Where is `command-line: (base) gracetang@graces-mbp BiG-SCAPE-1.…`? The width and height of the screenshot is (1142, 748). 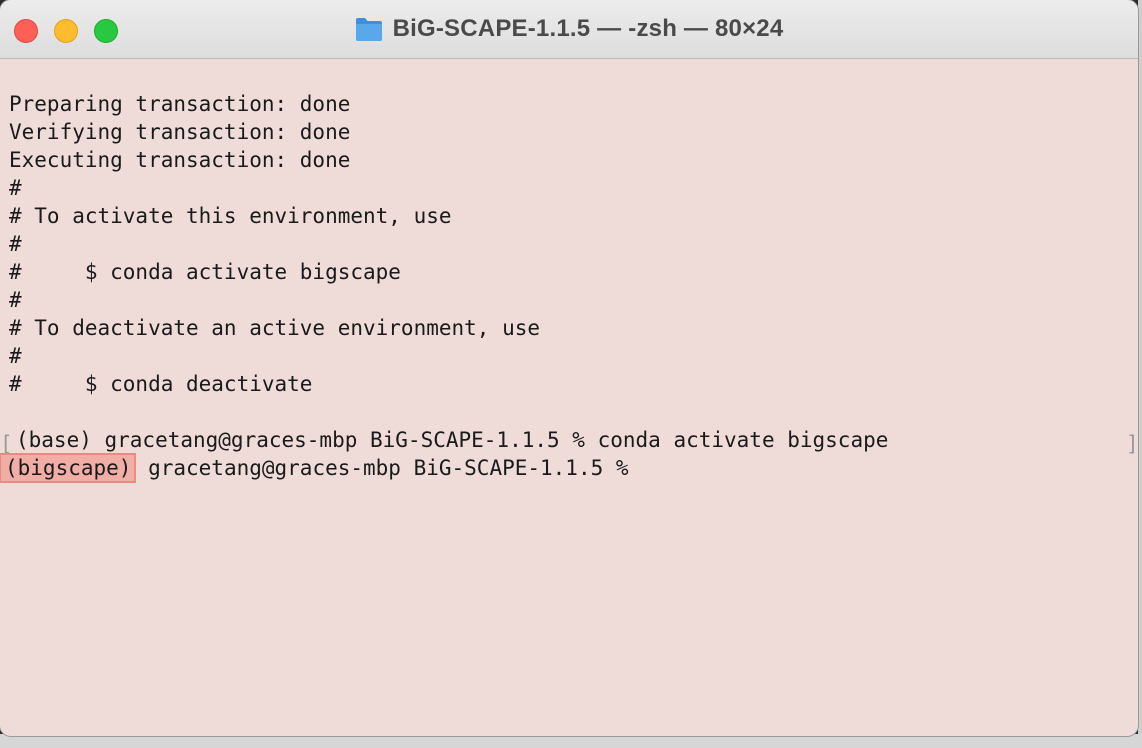 command-line: (base) gracetang@graces-mbp BiG-SCAPE-1.… is located at coordinates (452, 440).